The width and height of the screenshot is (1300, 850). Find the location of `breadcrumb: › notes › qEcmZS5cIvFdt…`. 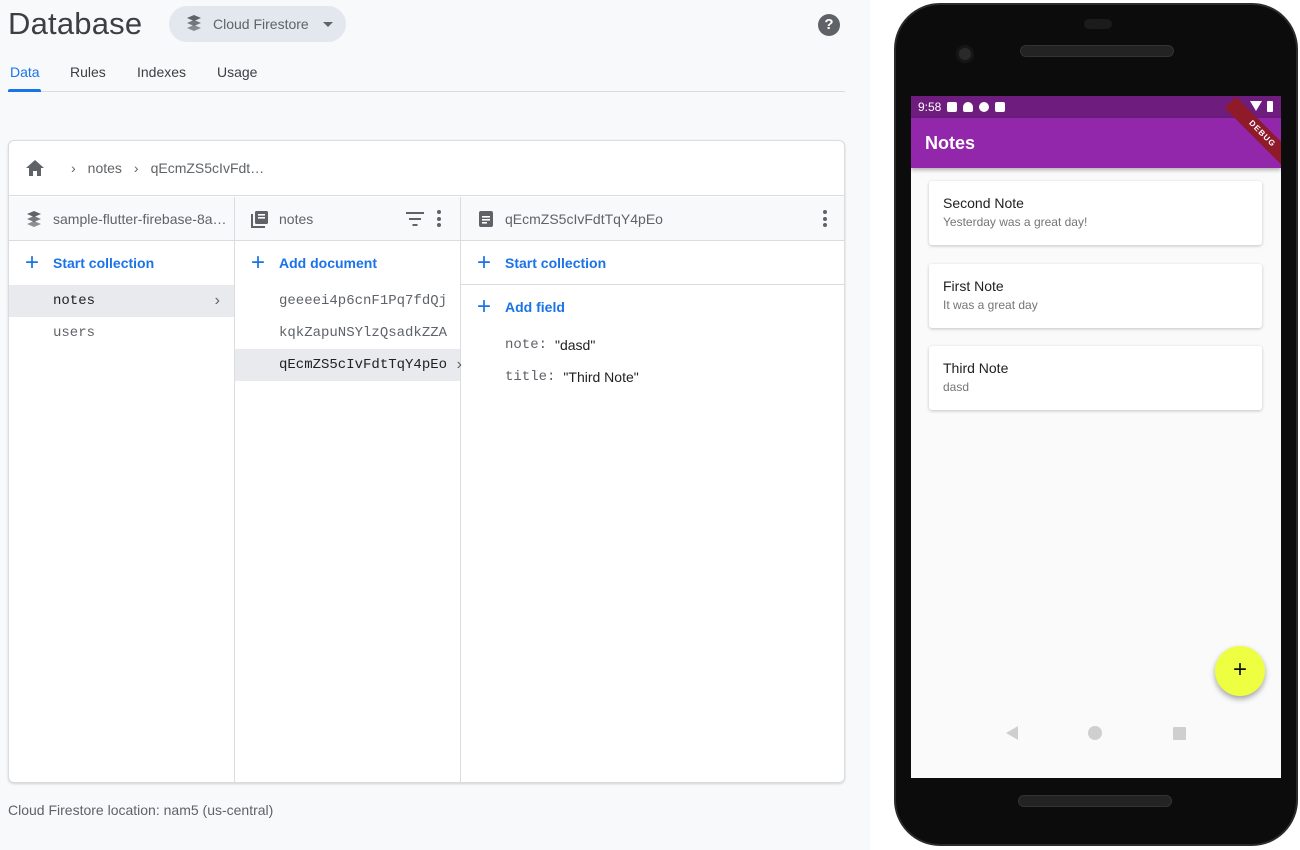

breadcrumb: › notes › qEcmZS5cIvFdt… is located at coordinates (426, 168).